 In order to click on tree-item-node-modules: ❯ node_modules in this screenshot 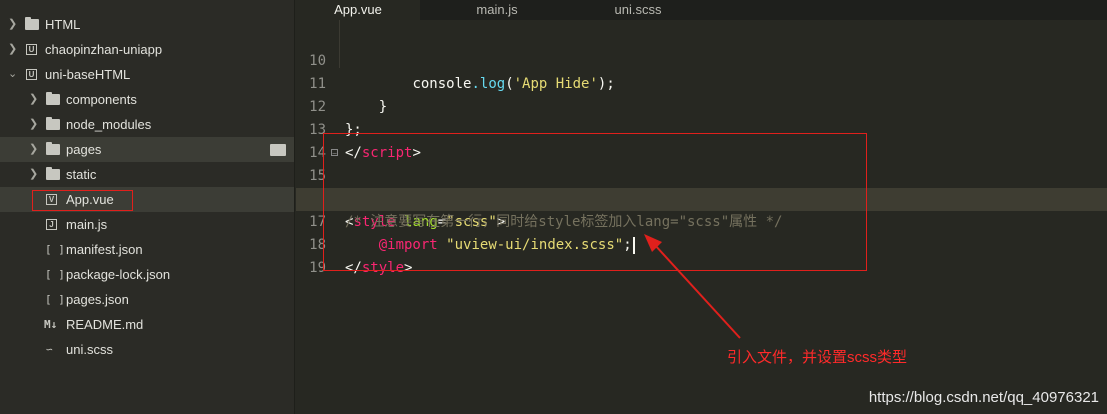, I will do `click(147, 124)`.